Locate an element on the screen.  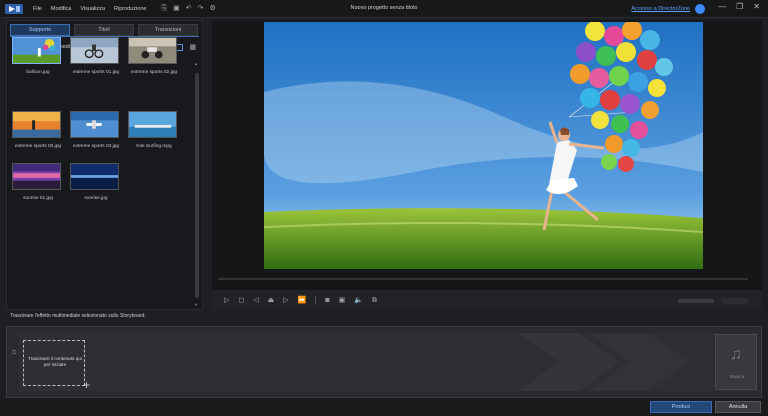
menu-visualizza: Visualizza is located at coordinates (92, 9).